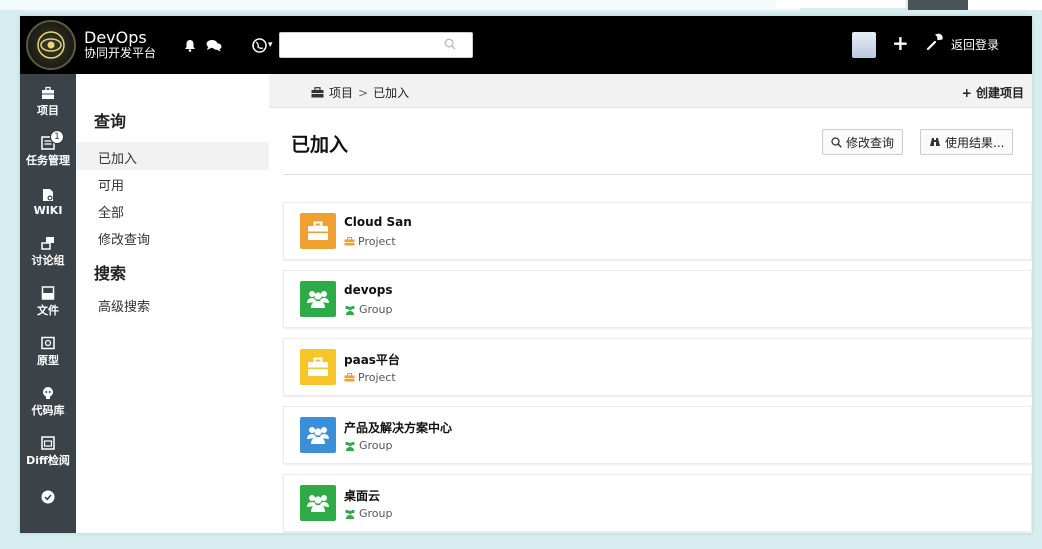  What do you see at coordinates (341, 92) in the screenshot?
I see `breadcrumb-root: 项目` at bounding box center [341, 92].